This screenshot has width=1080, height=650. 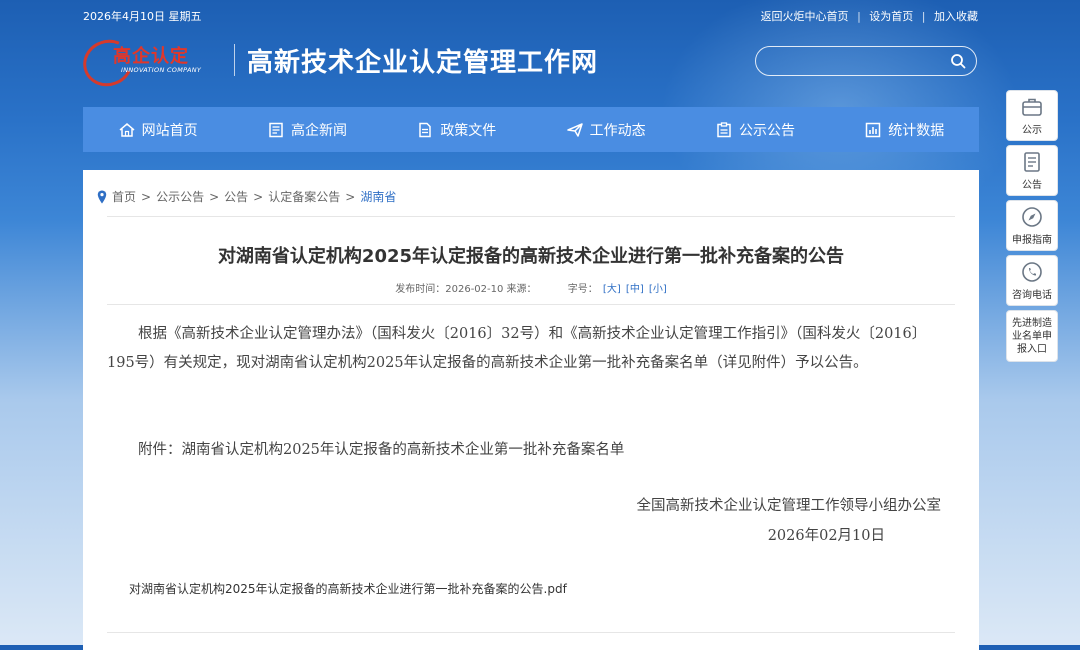 I want to click on sidebar-item-label: 公示, so click(x=1032, y=130).